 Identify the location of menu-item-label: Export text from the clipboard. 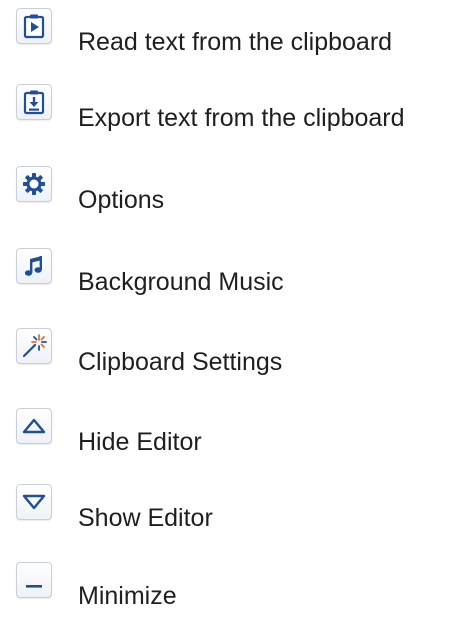
(241, 118).